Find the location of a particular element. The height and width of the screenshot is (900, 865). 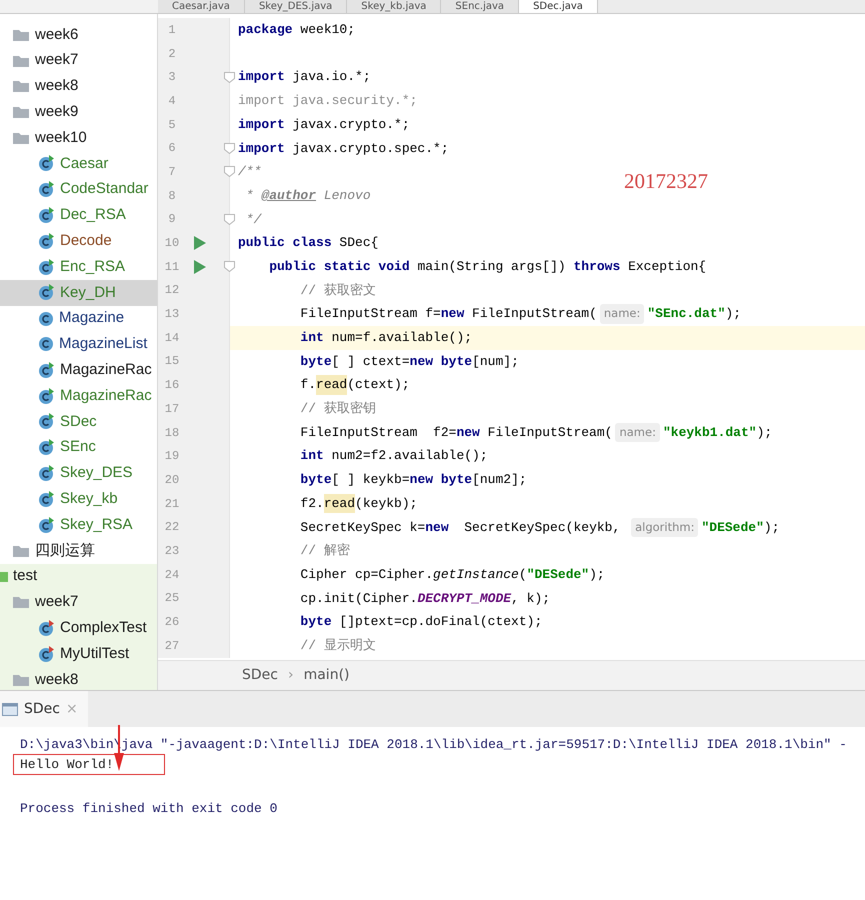

tree-item: SDec is located at coordinates (78, 421).